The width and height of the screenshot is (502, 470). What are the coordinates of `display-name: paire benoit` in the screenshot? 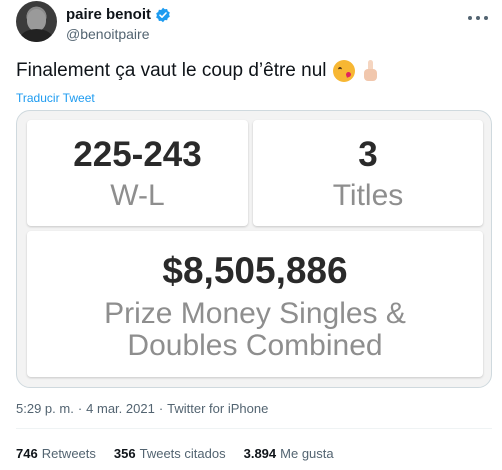 It's located at (108, 14).